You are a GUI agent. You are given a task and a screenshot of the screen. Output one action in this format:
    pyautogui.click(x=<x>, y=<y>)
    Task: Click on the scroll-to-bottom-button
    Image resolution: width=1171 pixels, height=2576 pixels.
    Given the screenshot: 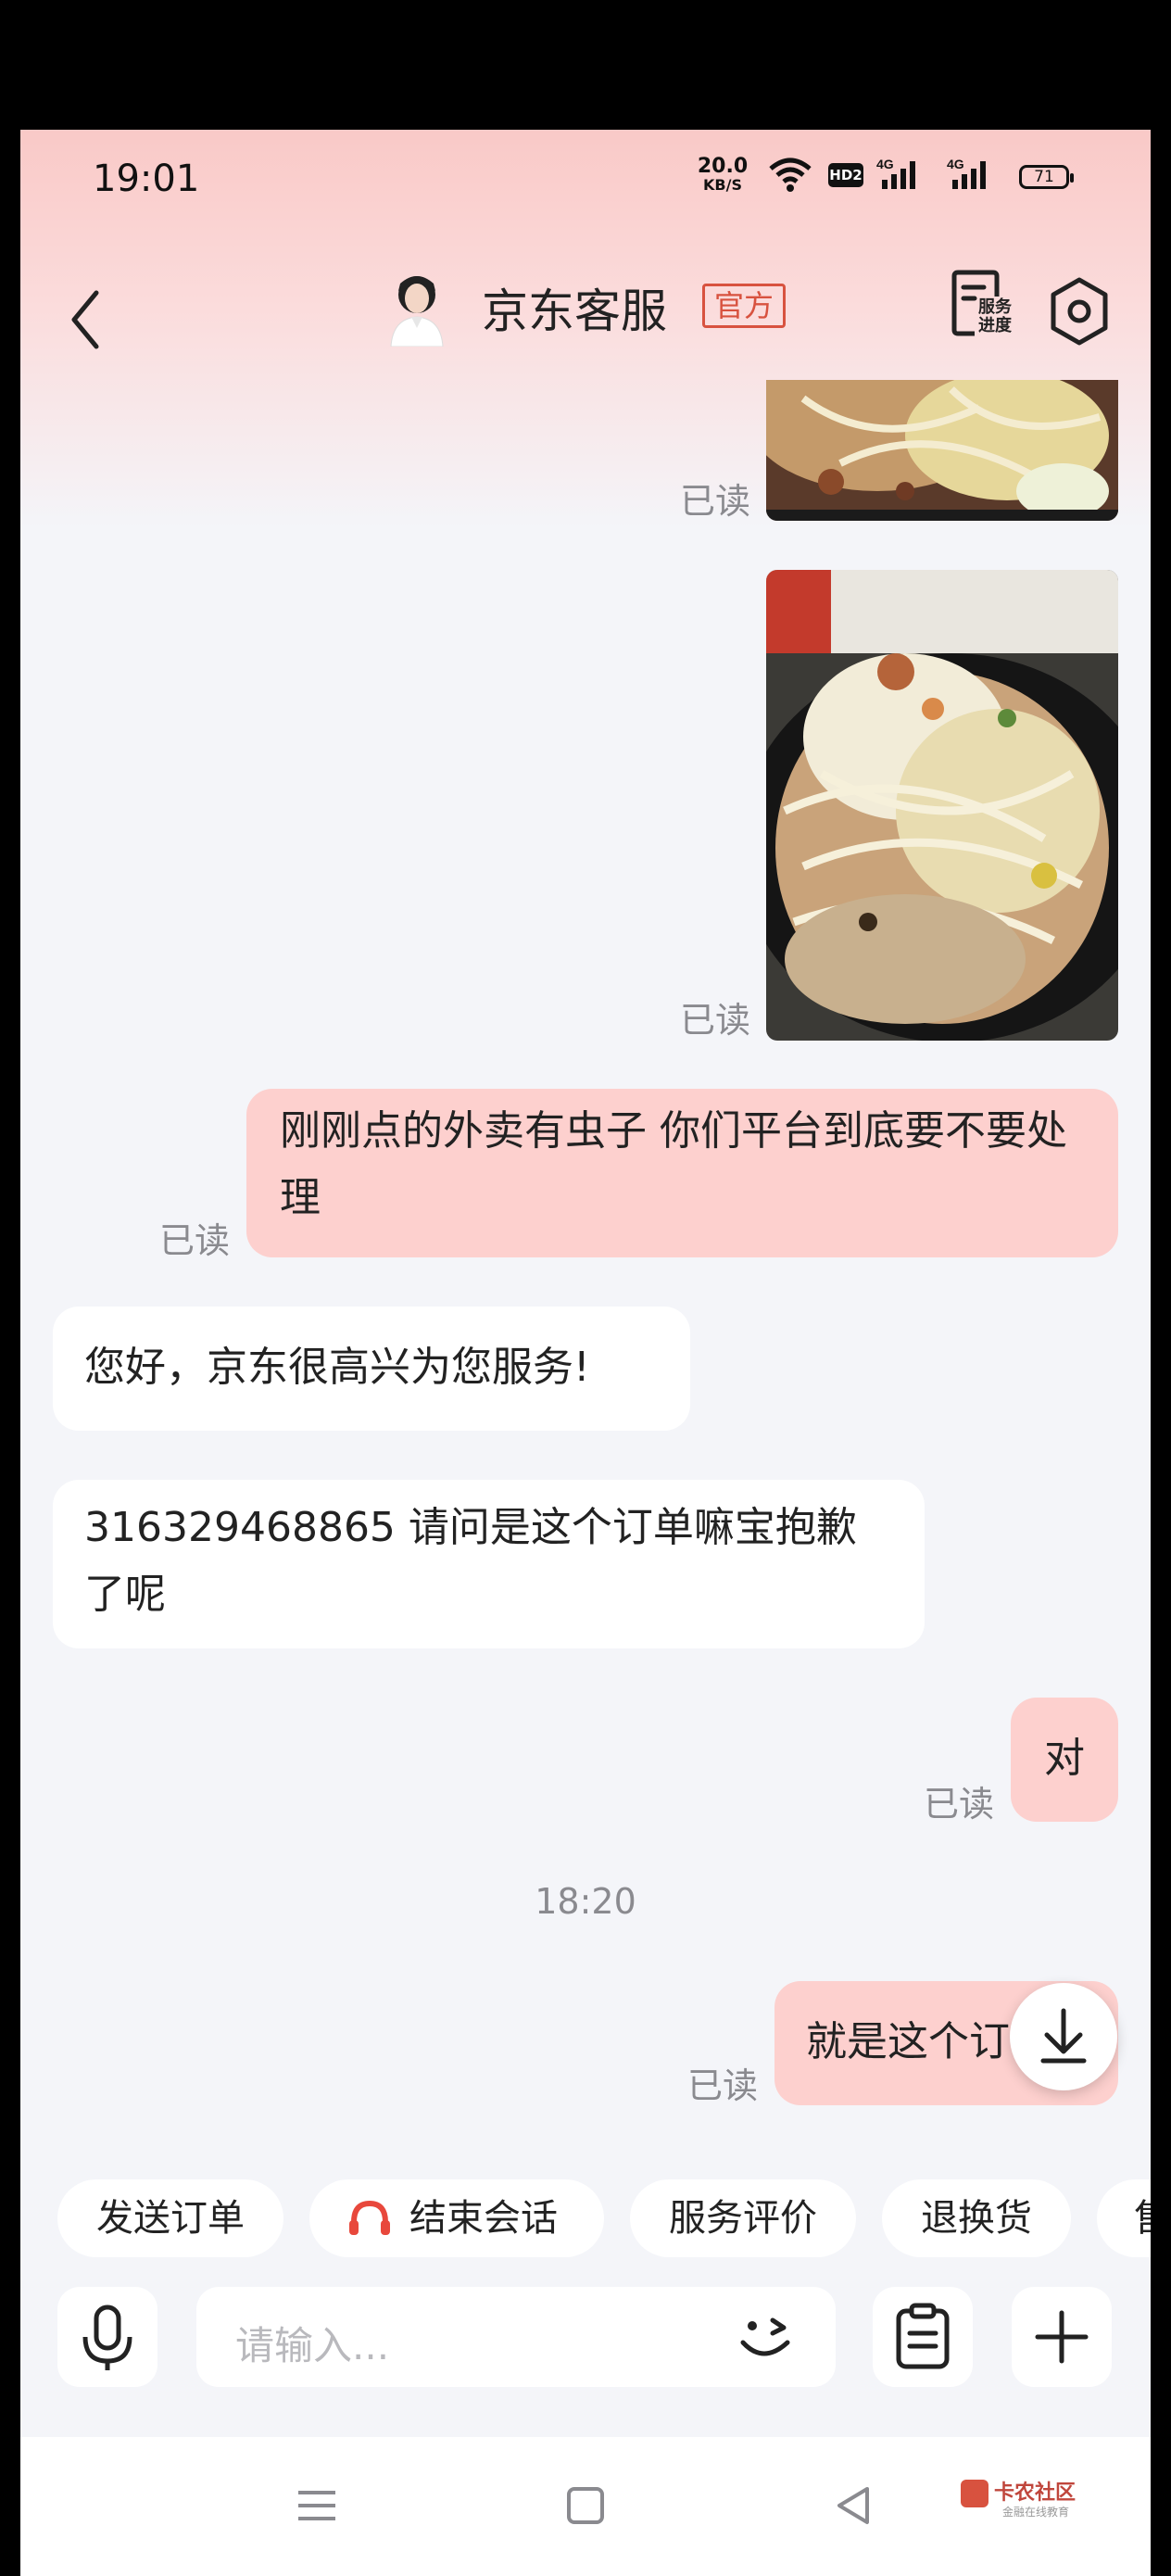 What is the action you would take?
    pyautogui.click(x=1064, y=2037)
    